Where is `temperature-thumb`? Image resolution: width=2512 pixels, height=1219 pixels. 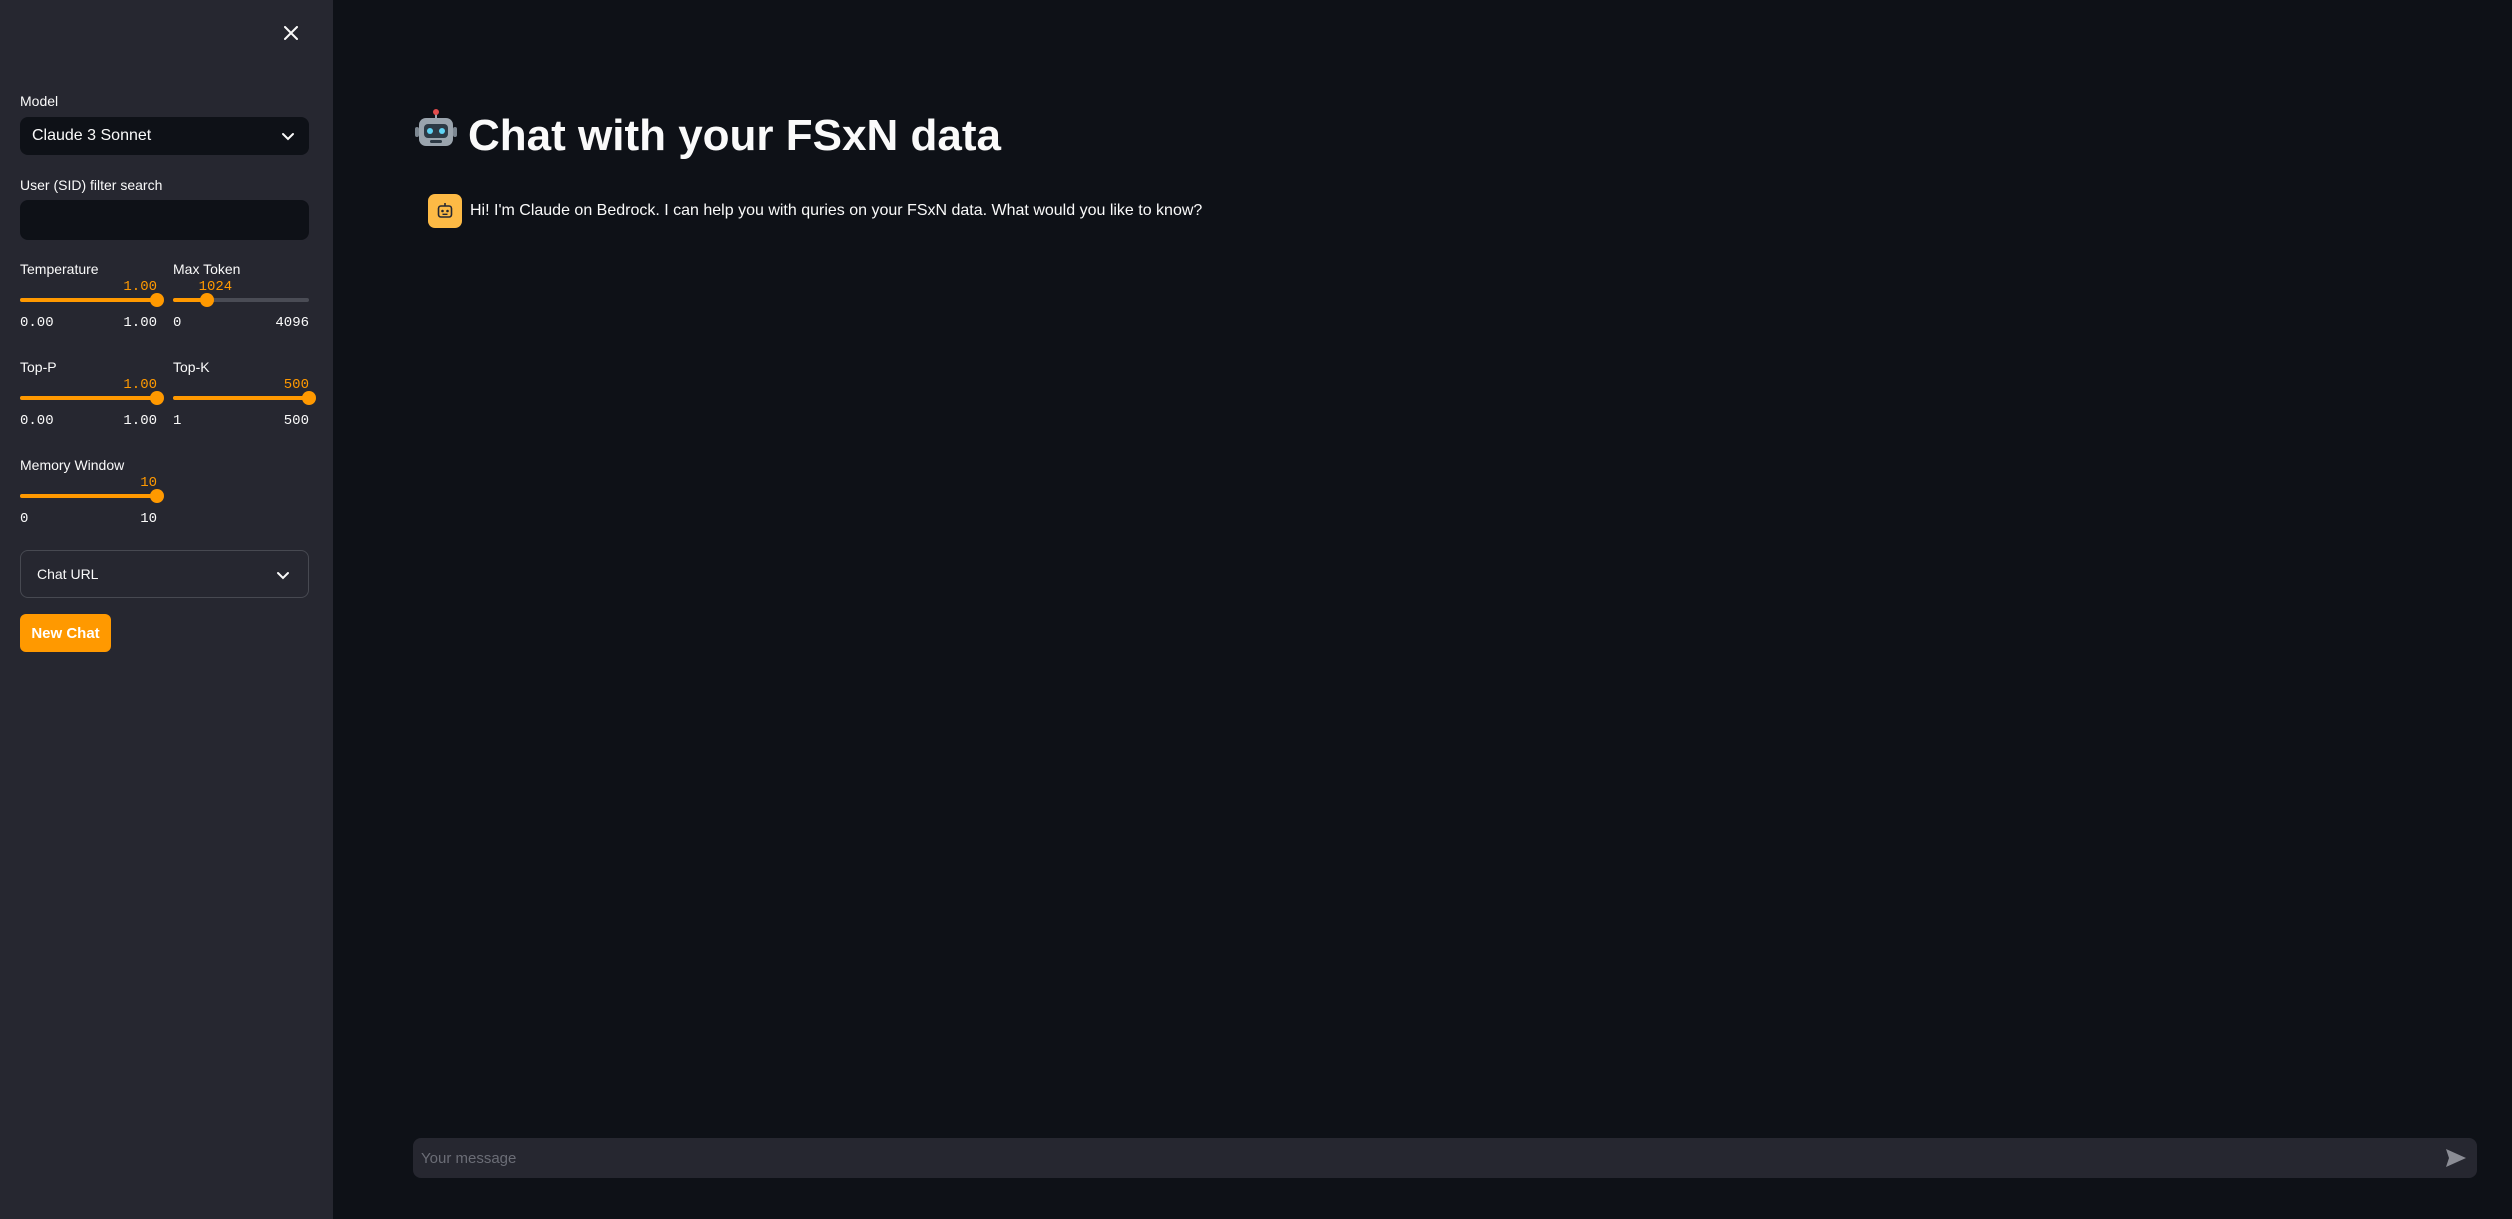 temperature-thumb is located at coordinates (157, 300).